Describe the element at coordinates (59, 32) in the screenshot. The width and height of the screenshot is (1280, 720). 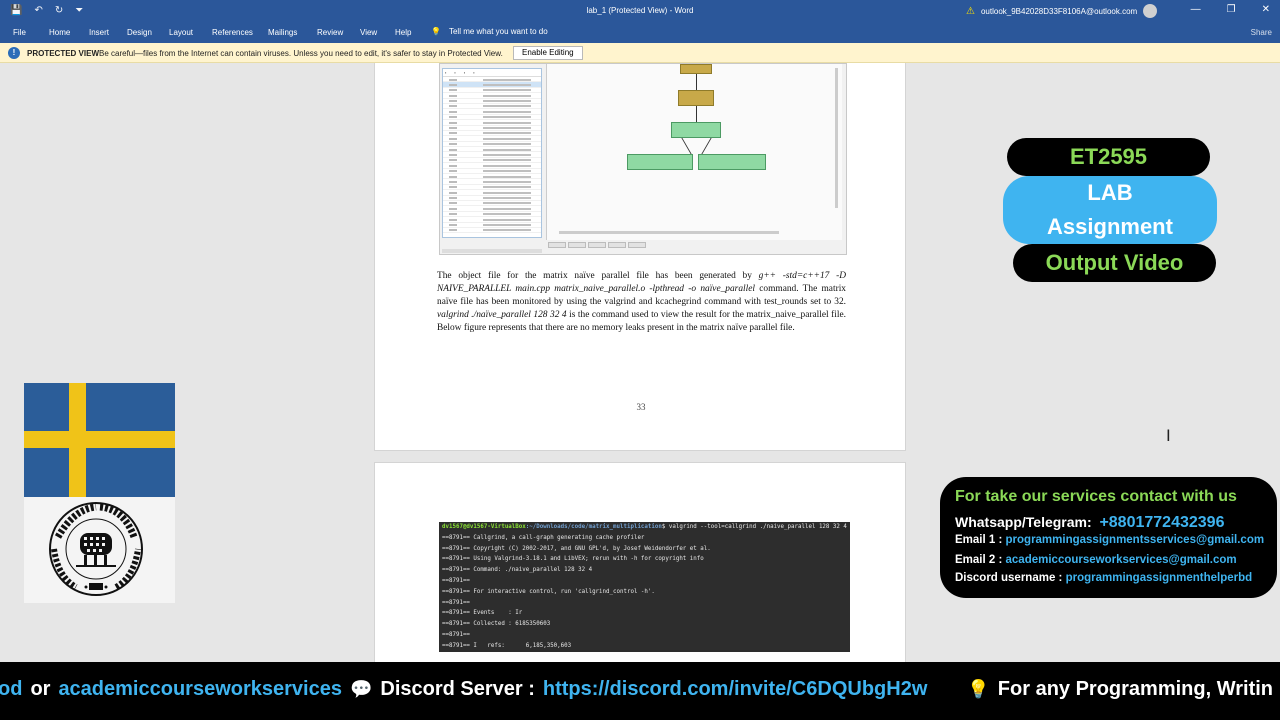
I see `tab-home: Home` at that location.